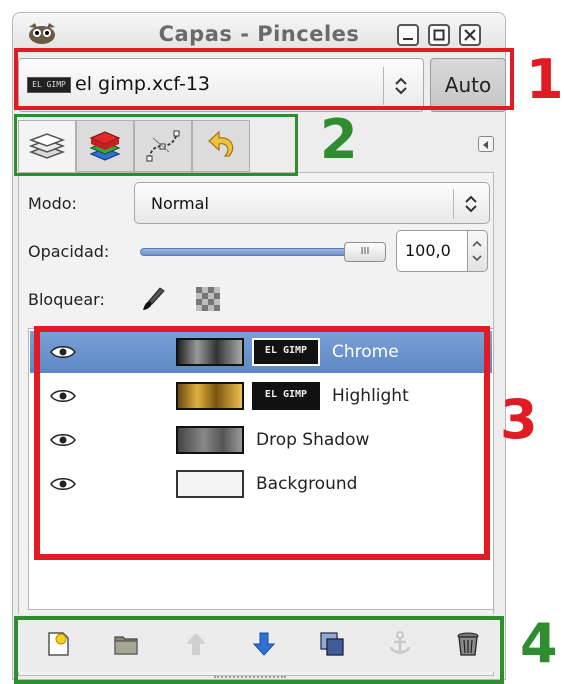 The width and height of the screenshot is (564, 684). Describe the element at coordinates (259, 33) in the screenshot. I see `title-bar: Capas - Pinceles` at that location.